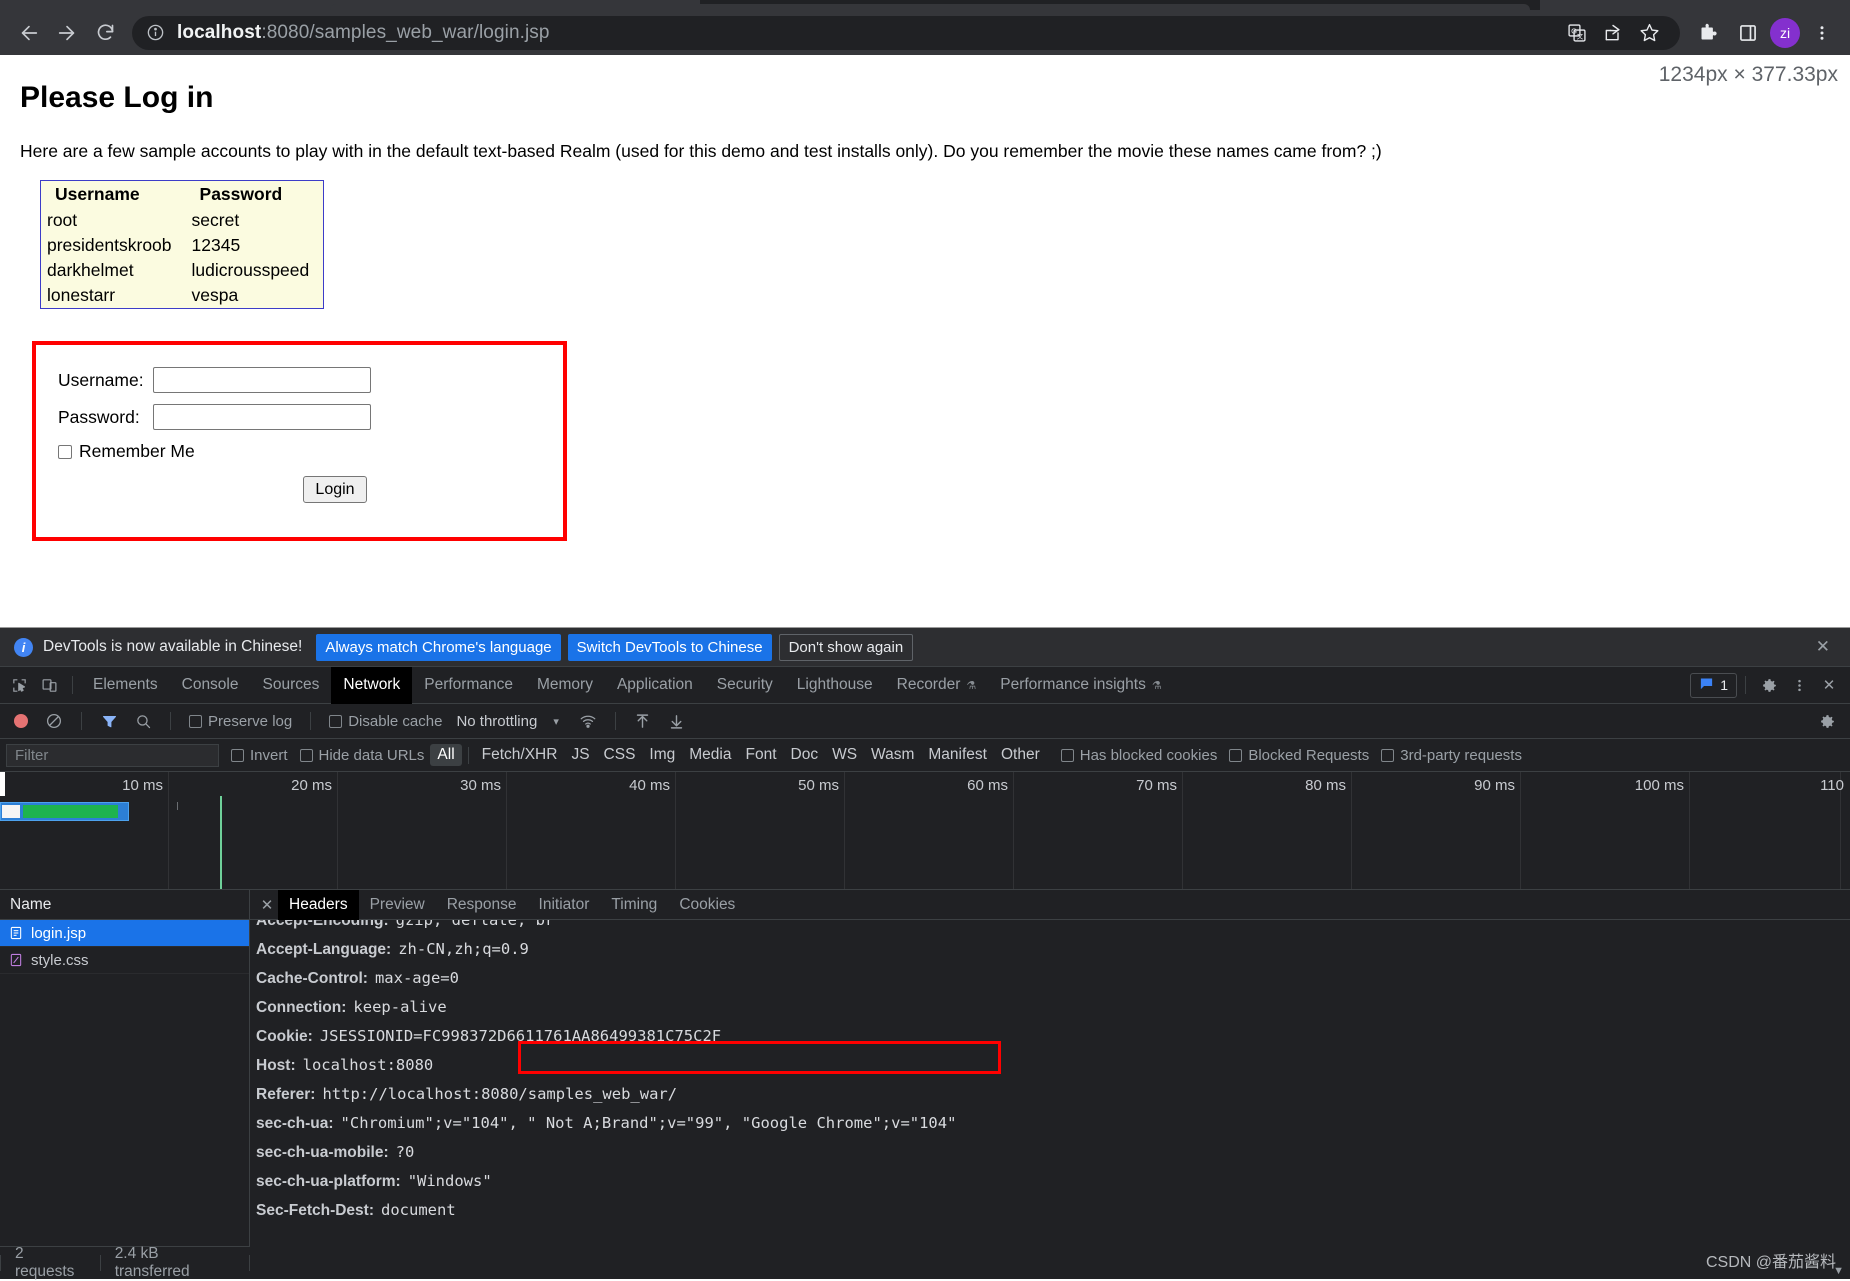 The image size is (1850, 1281). Describe the element at coordinates (105, 33) in the screenshot. I see `reload-icon` at that location.